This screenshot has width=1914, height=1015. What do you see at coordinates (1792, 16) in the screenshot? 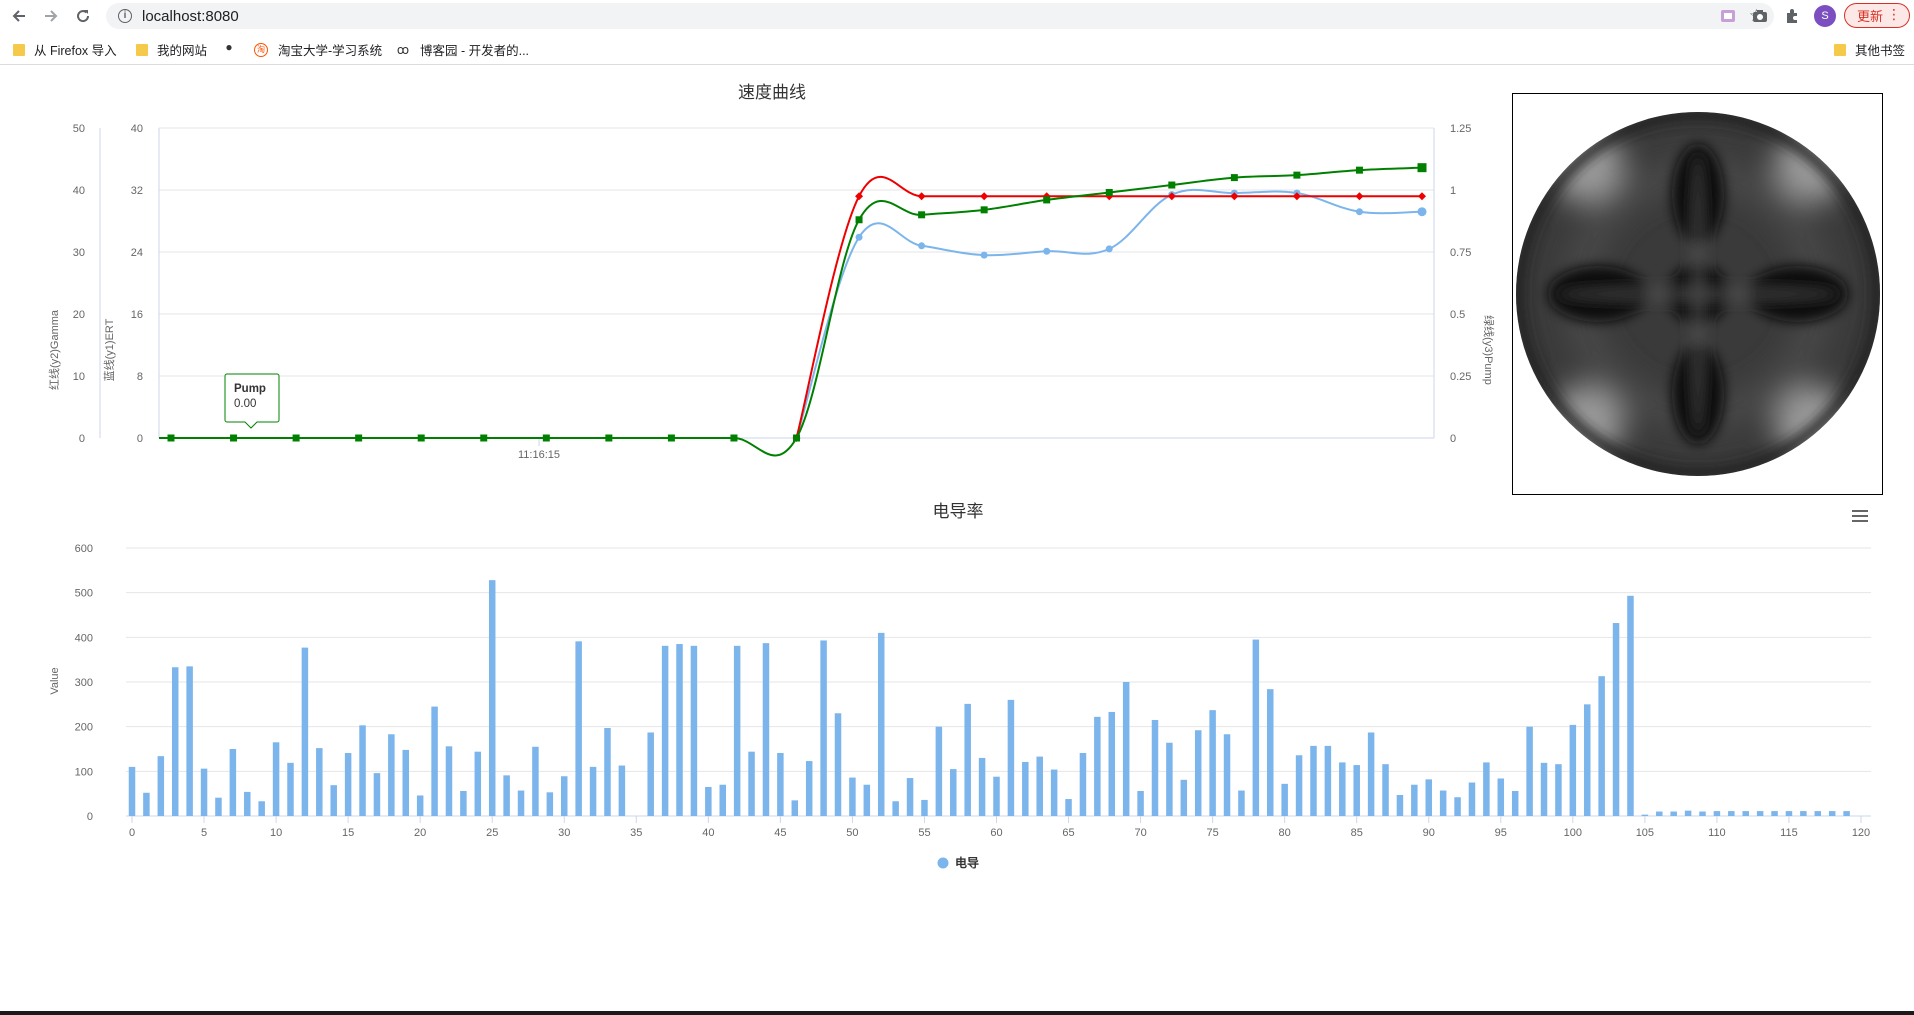
I see `puzzle-icon` at bounding box center [1792, 16].